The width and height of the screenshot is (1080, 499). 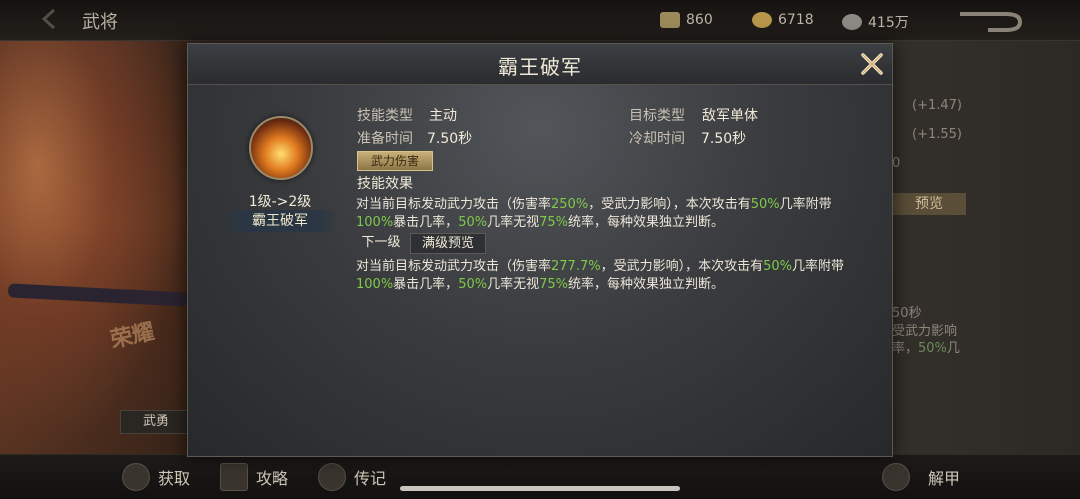 What do you see at coordinates (448, 243) in the screenshot?
I see `tab-max-level-preview: 满级预览` at bounding box center [448, 243].